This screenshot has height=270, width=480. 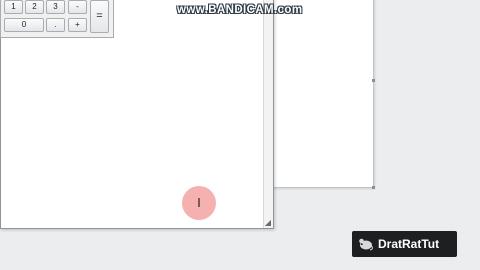 I want to click on decimal-point-button: ., so click(x=55, y=25).